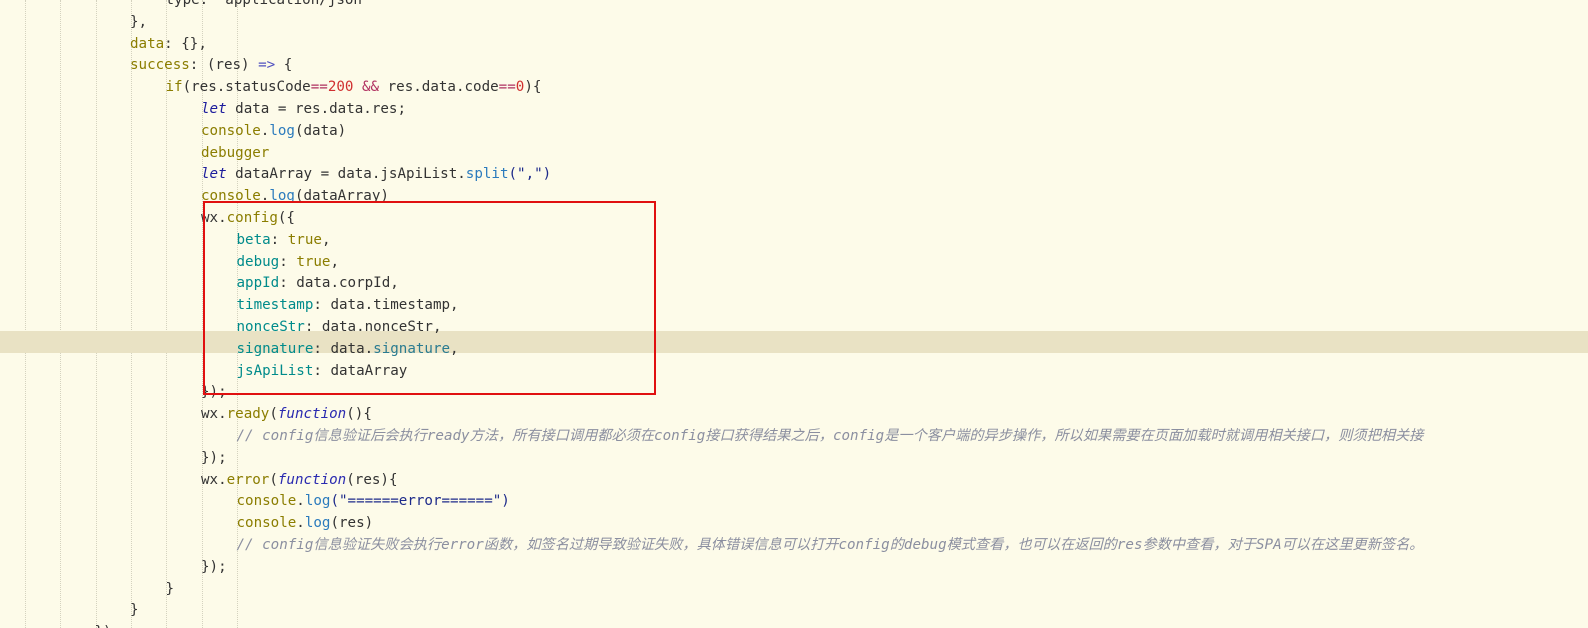 The height and width of the screenshot is (628, 1588). Describe the element at coordinates (487, 174) in the screenshot. I see `code-token: split` at that location.